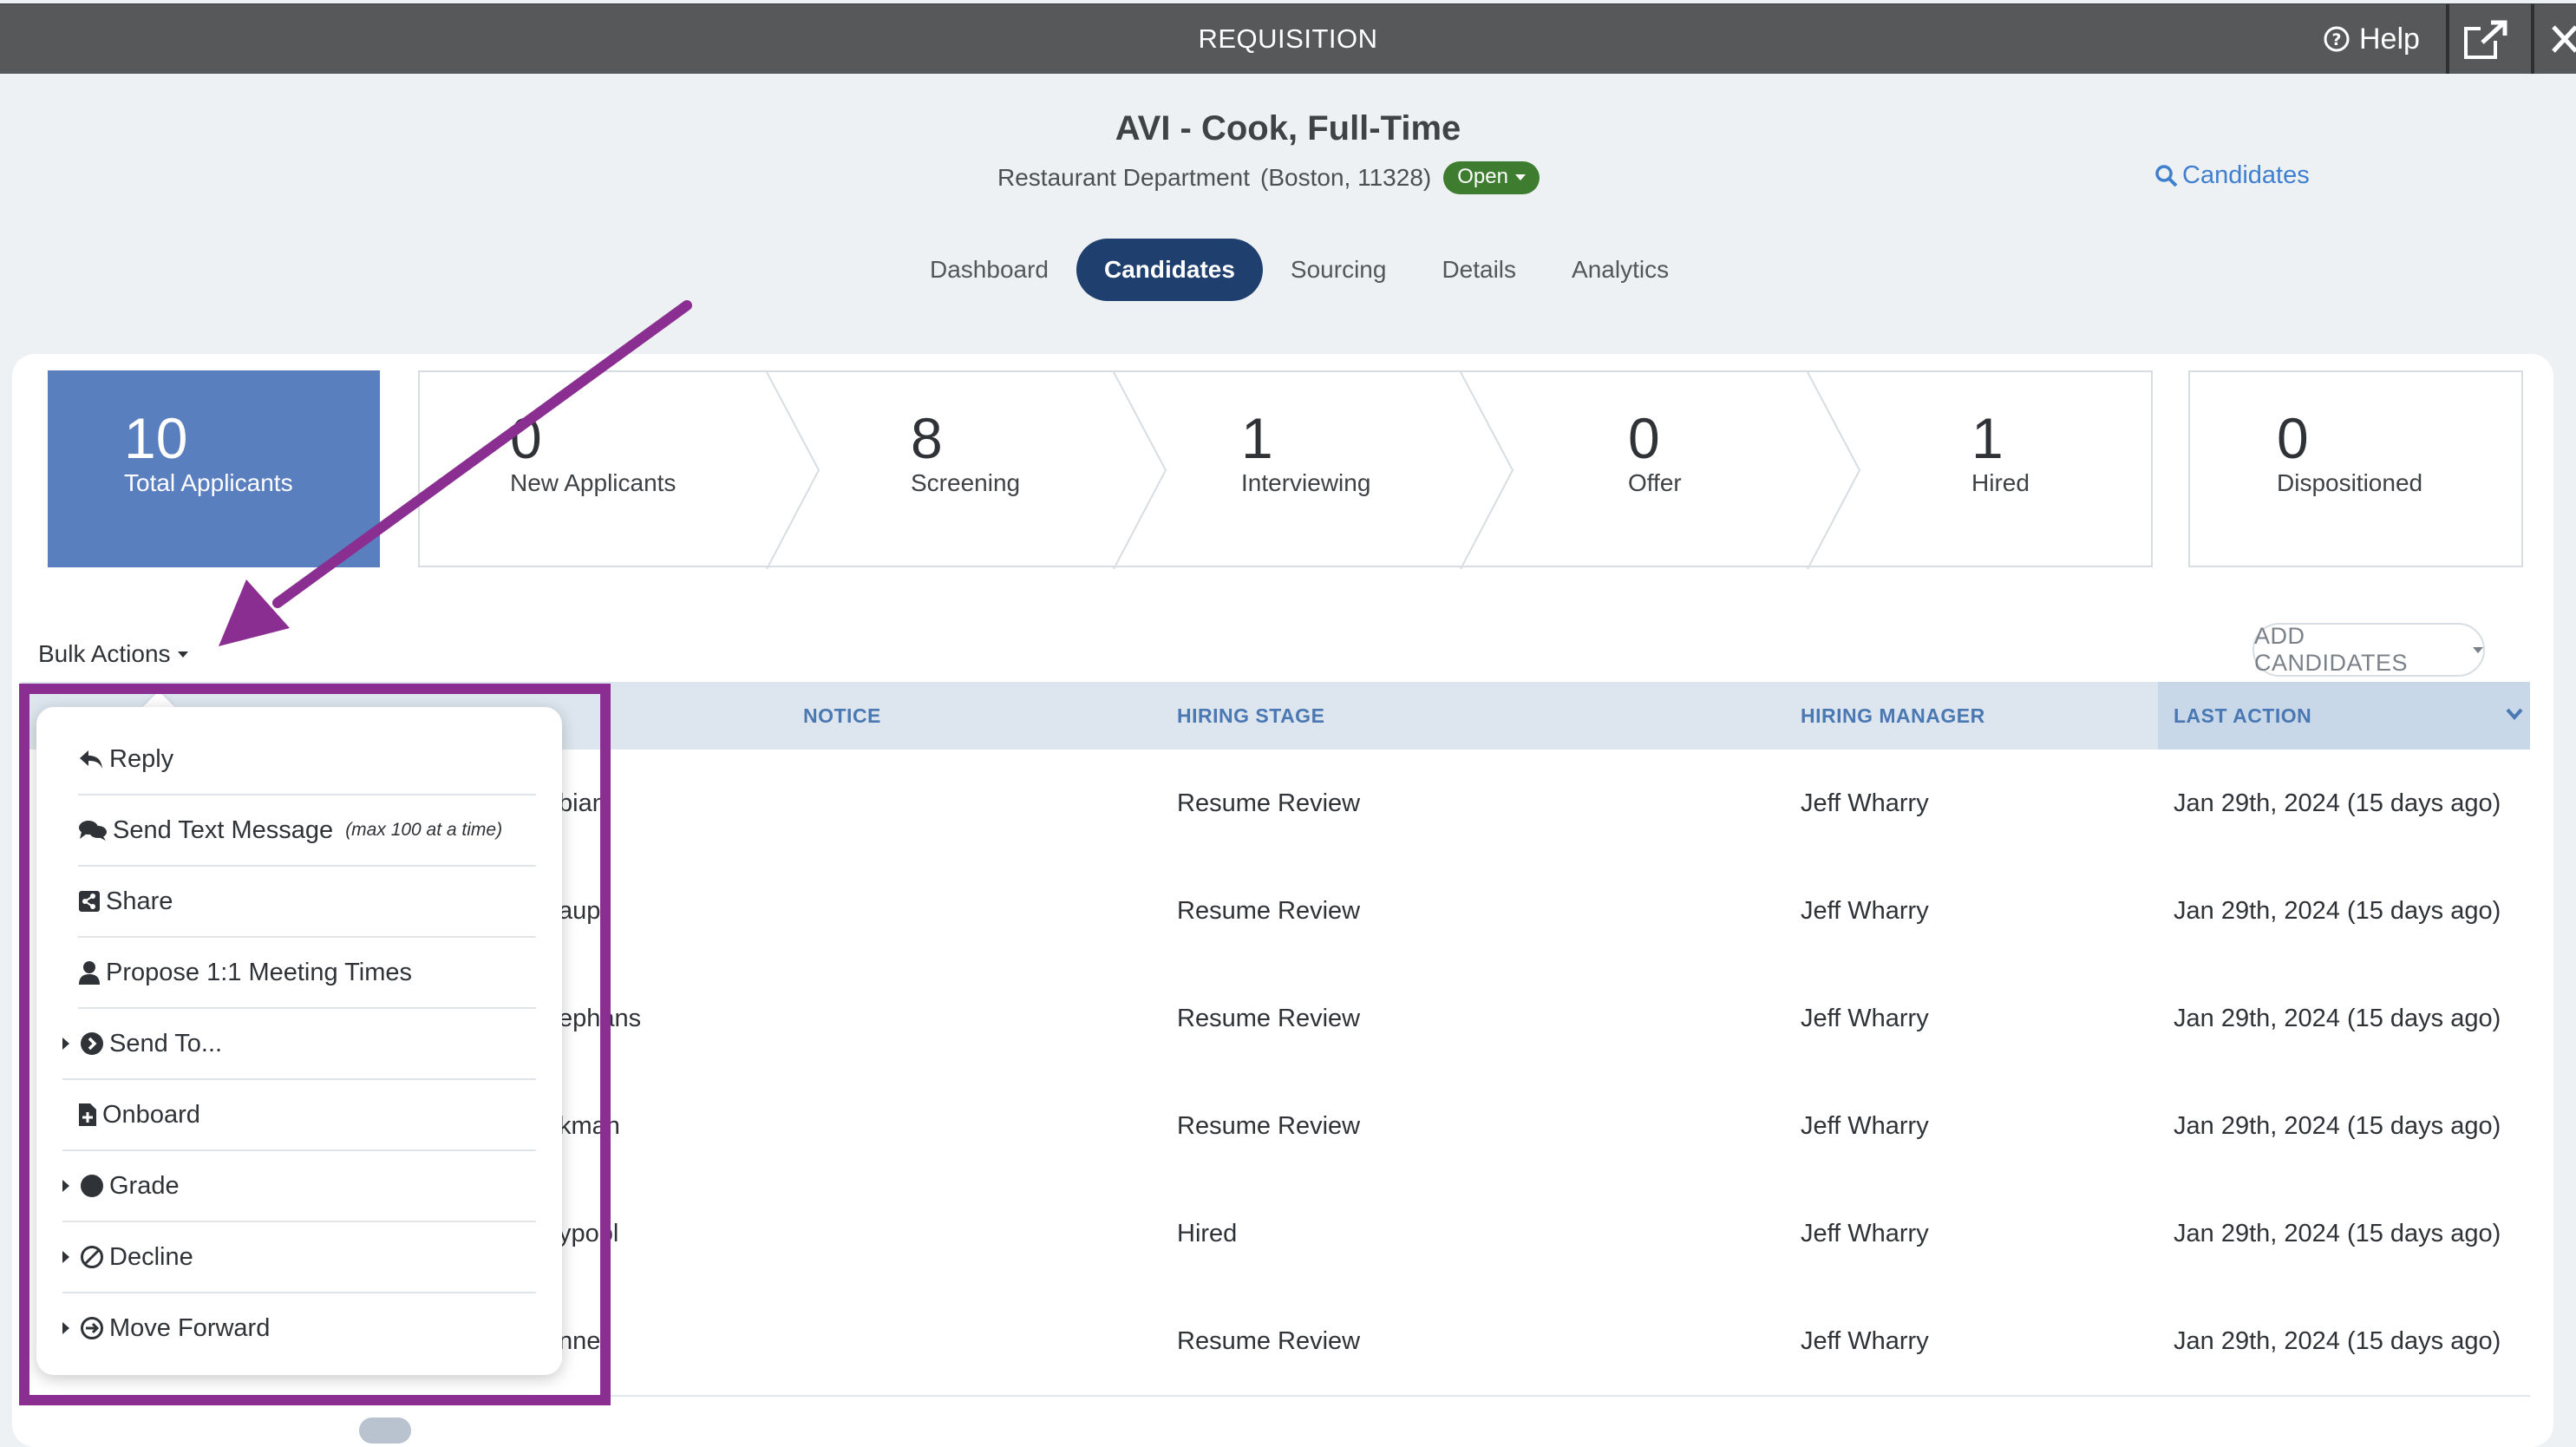 This screenshot has height=1447, width=2576. Describe the element at coordinates (1288, 128) in the screenshot. I see `page-title: AVI - Cook, Full-Time` at that location.